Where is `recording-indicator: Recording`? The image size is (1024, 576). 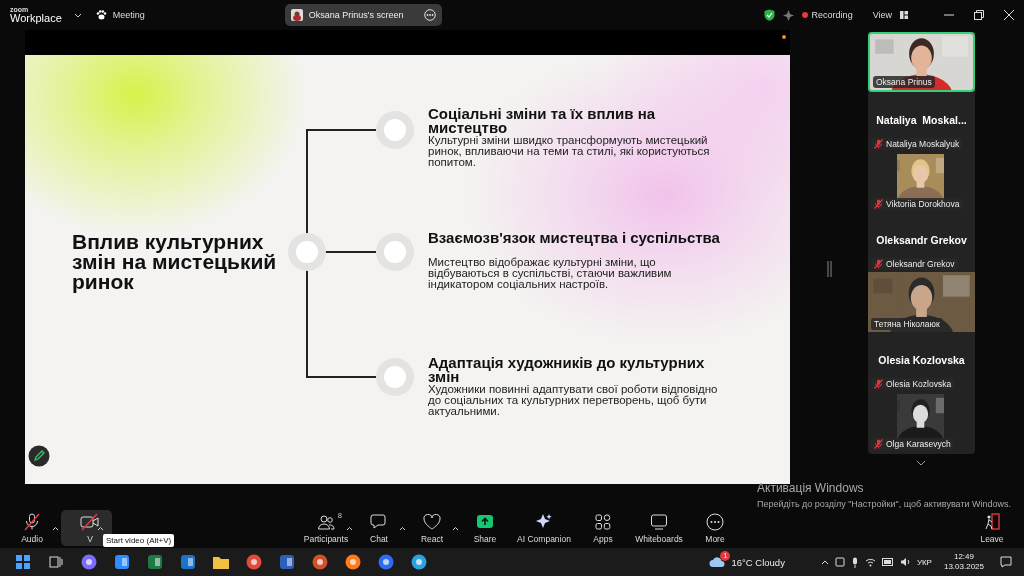
recording-indicator: Recording is located at coordinates (827, 15).